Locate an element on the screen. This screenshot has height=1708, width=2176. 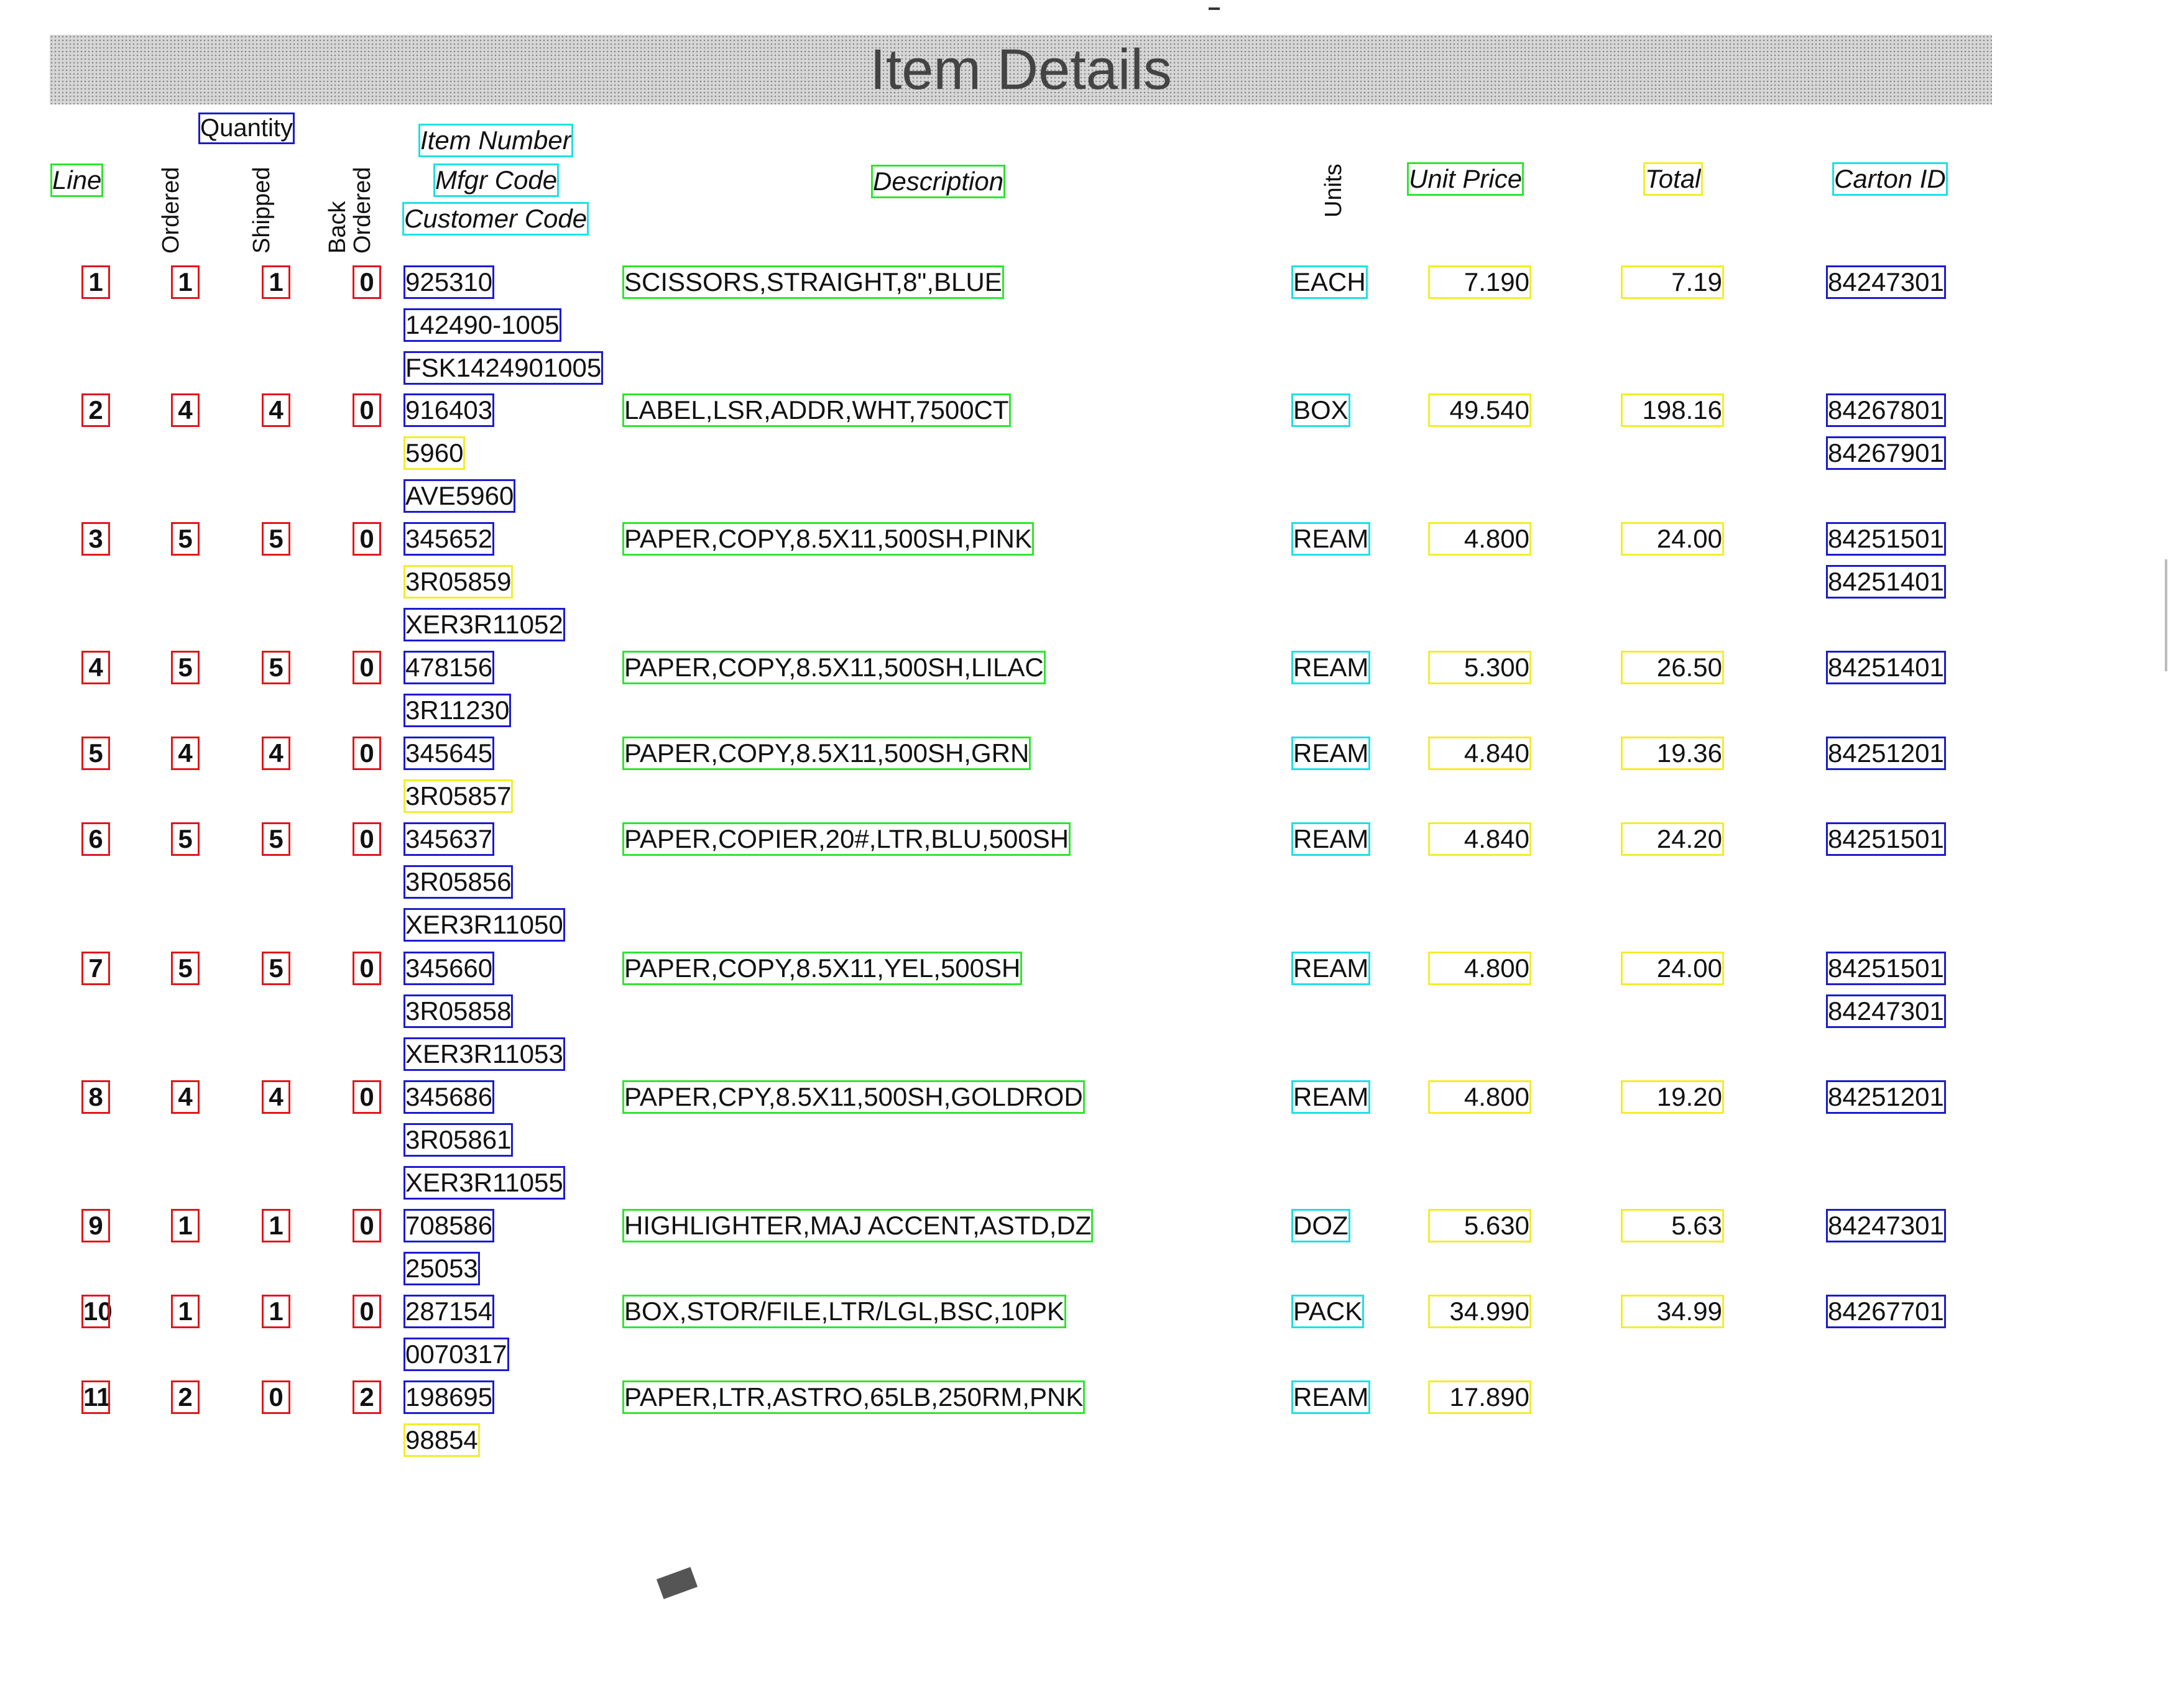
row-item-code: 345686 is located at coordinates (449, 1097).